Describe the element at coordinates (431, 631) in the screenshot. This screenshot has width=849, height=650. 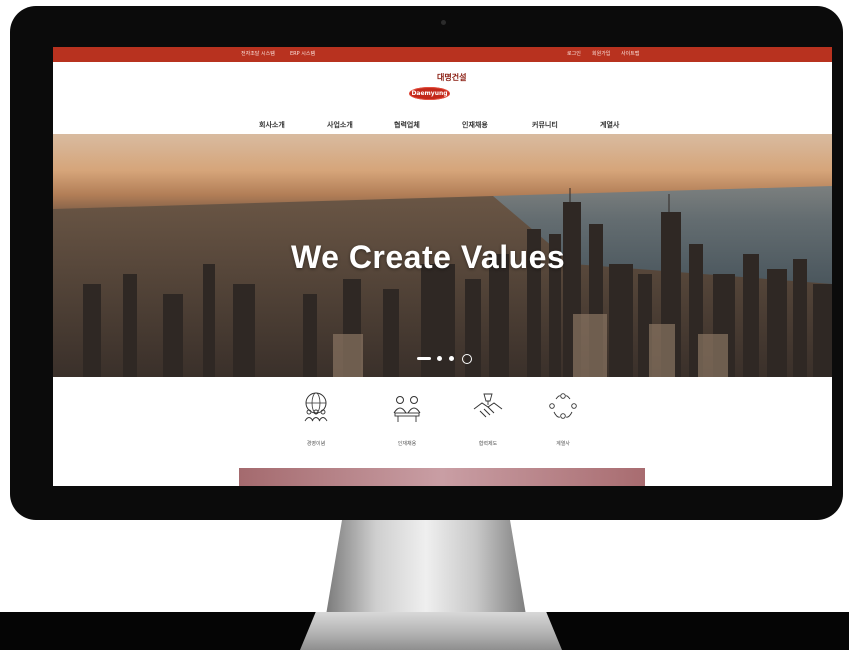
I see `monitor-stand-foot` at that location.